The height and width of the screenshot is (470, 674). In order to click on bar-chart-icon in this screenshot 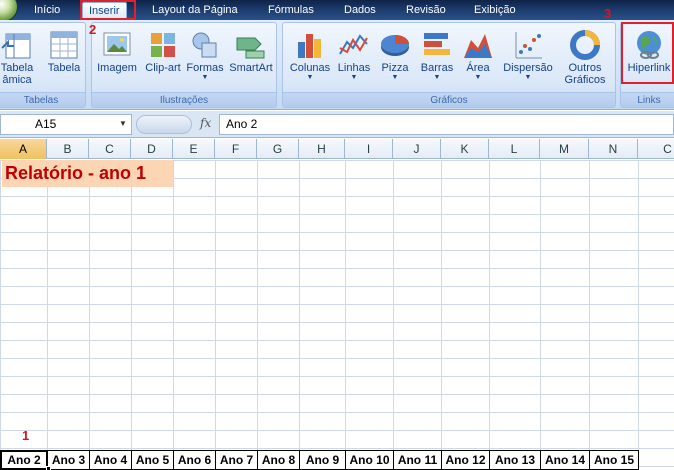, I will do `click(437, 44)`.